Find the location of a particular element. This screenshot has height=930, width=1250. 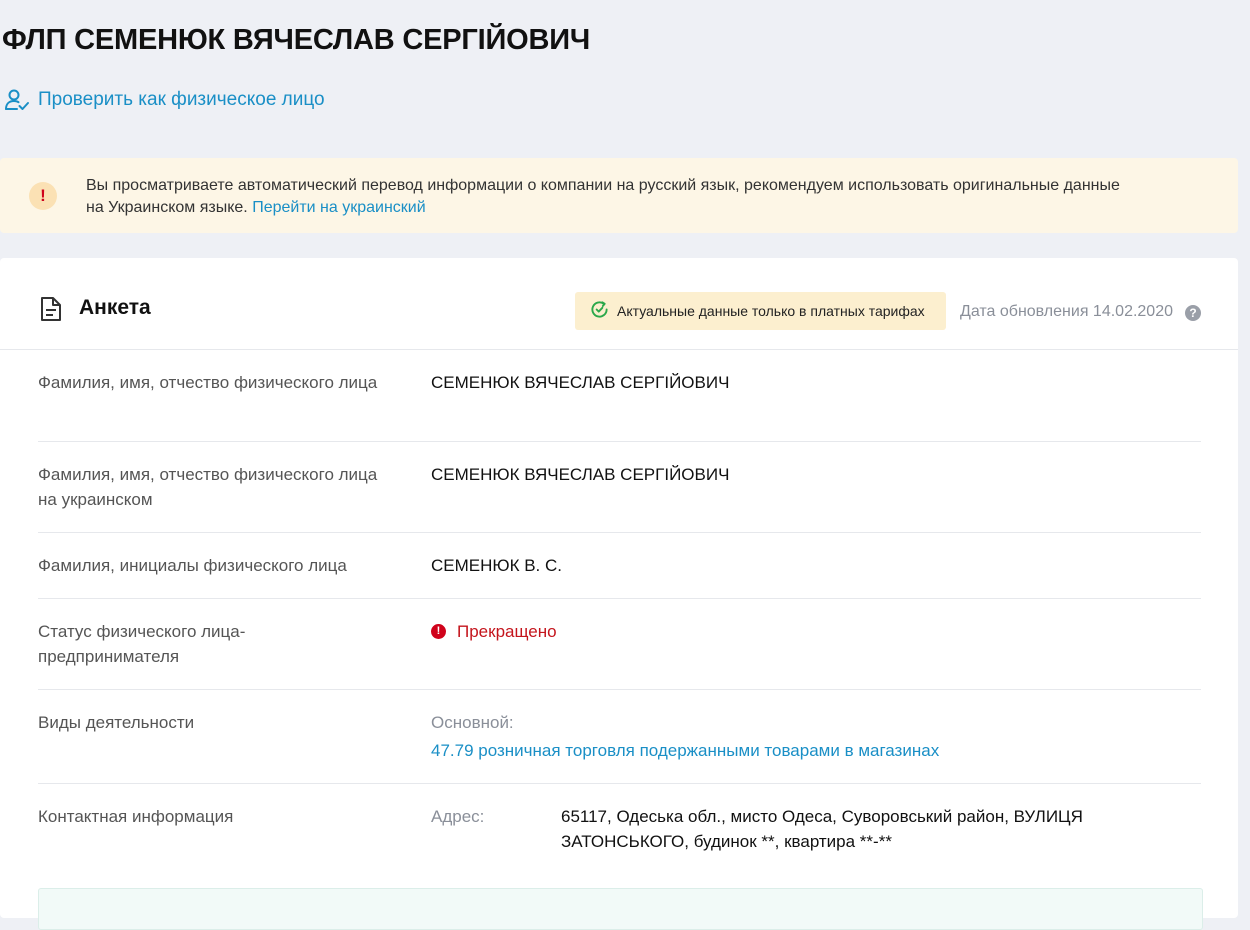

status-text: Прекращено is located at coordinates (507, 631).